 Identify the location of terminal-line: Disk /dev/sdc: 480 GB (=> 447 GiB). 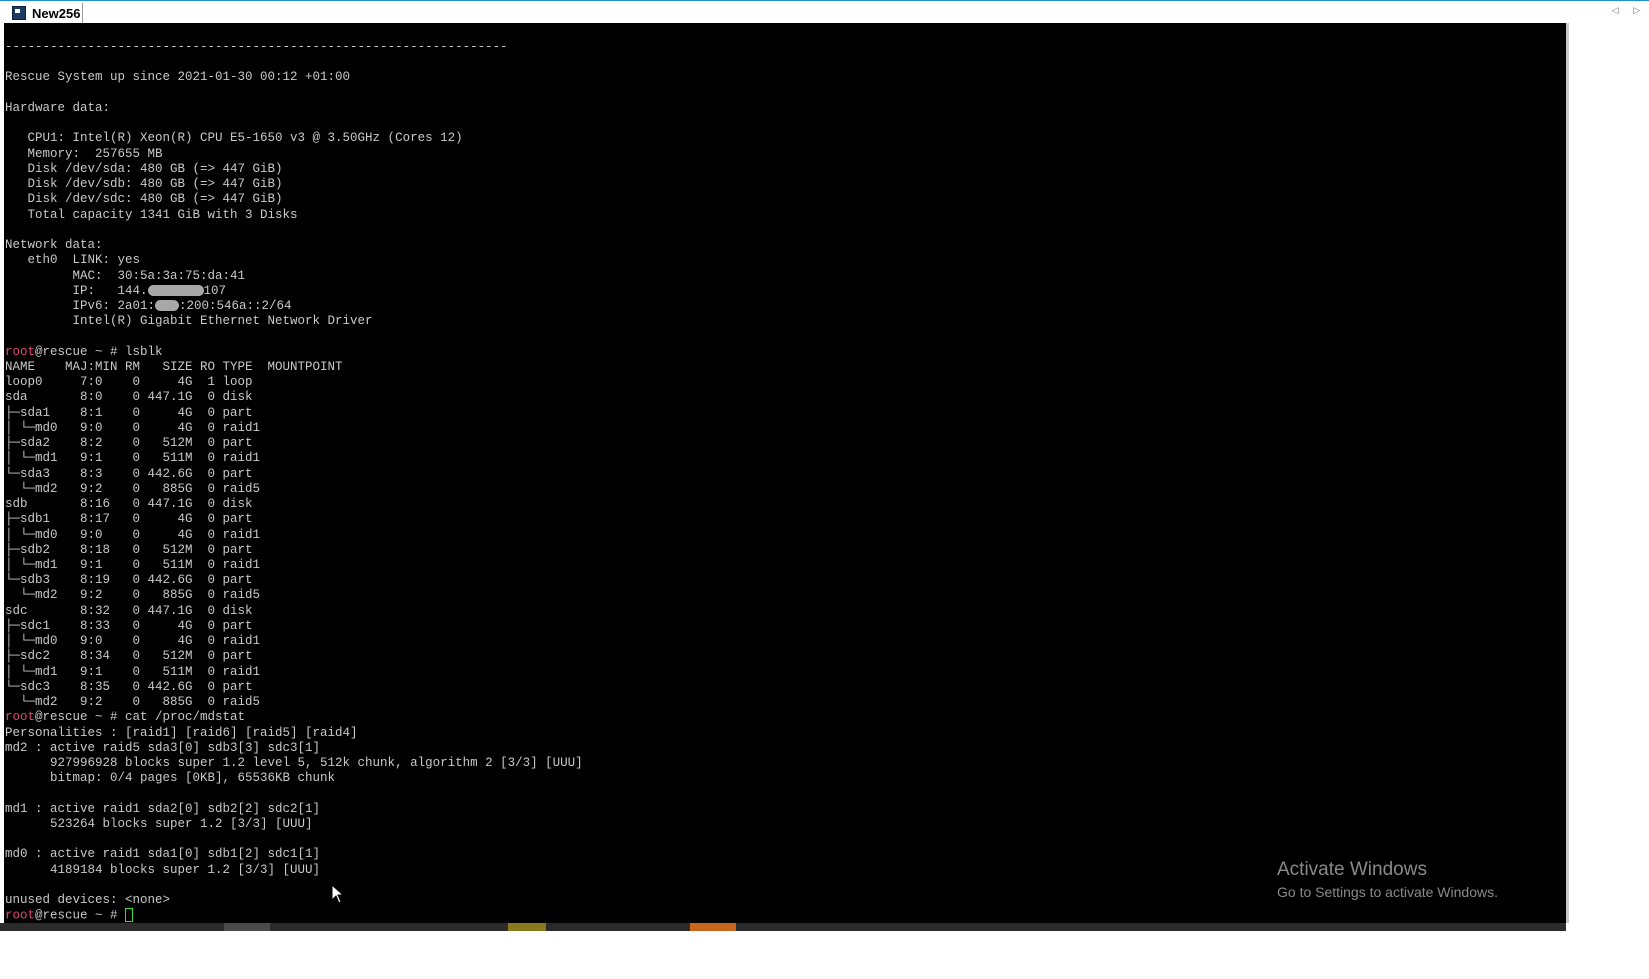
(294, 199).